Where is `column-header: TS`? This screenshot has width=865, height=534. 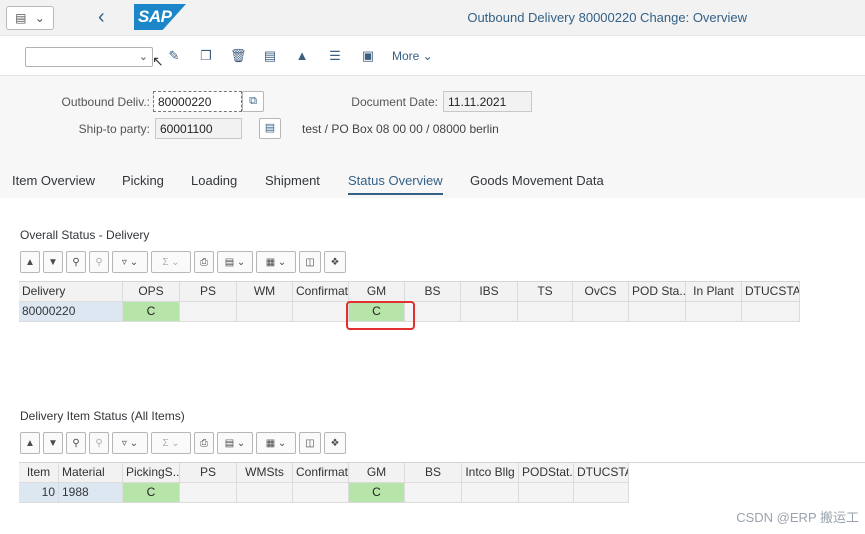
column-header: TS is located at coordinates (545, 292).